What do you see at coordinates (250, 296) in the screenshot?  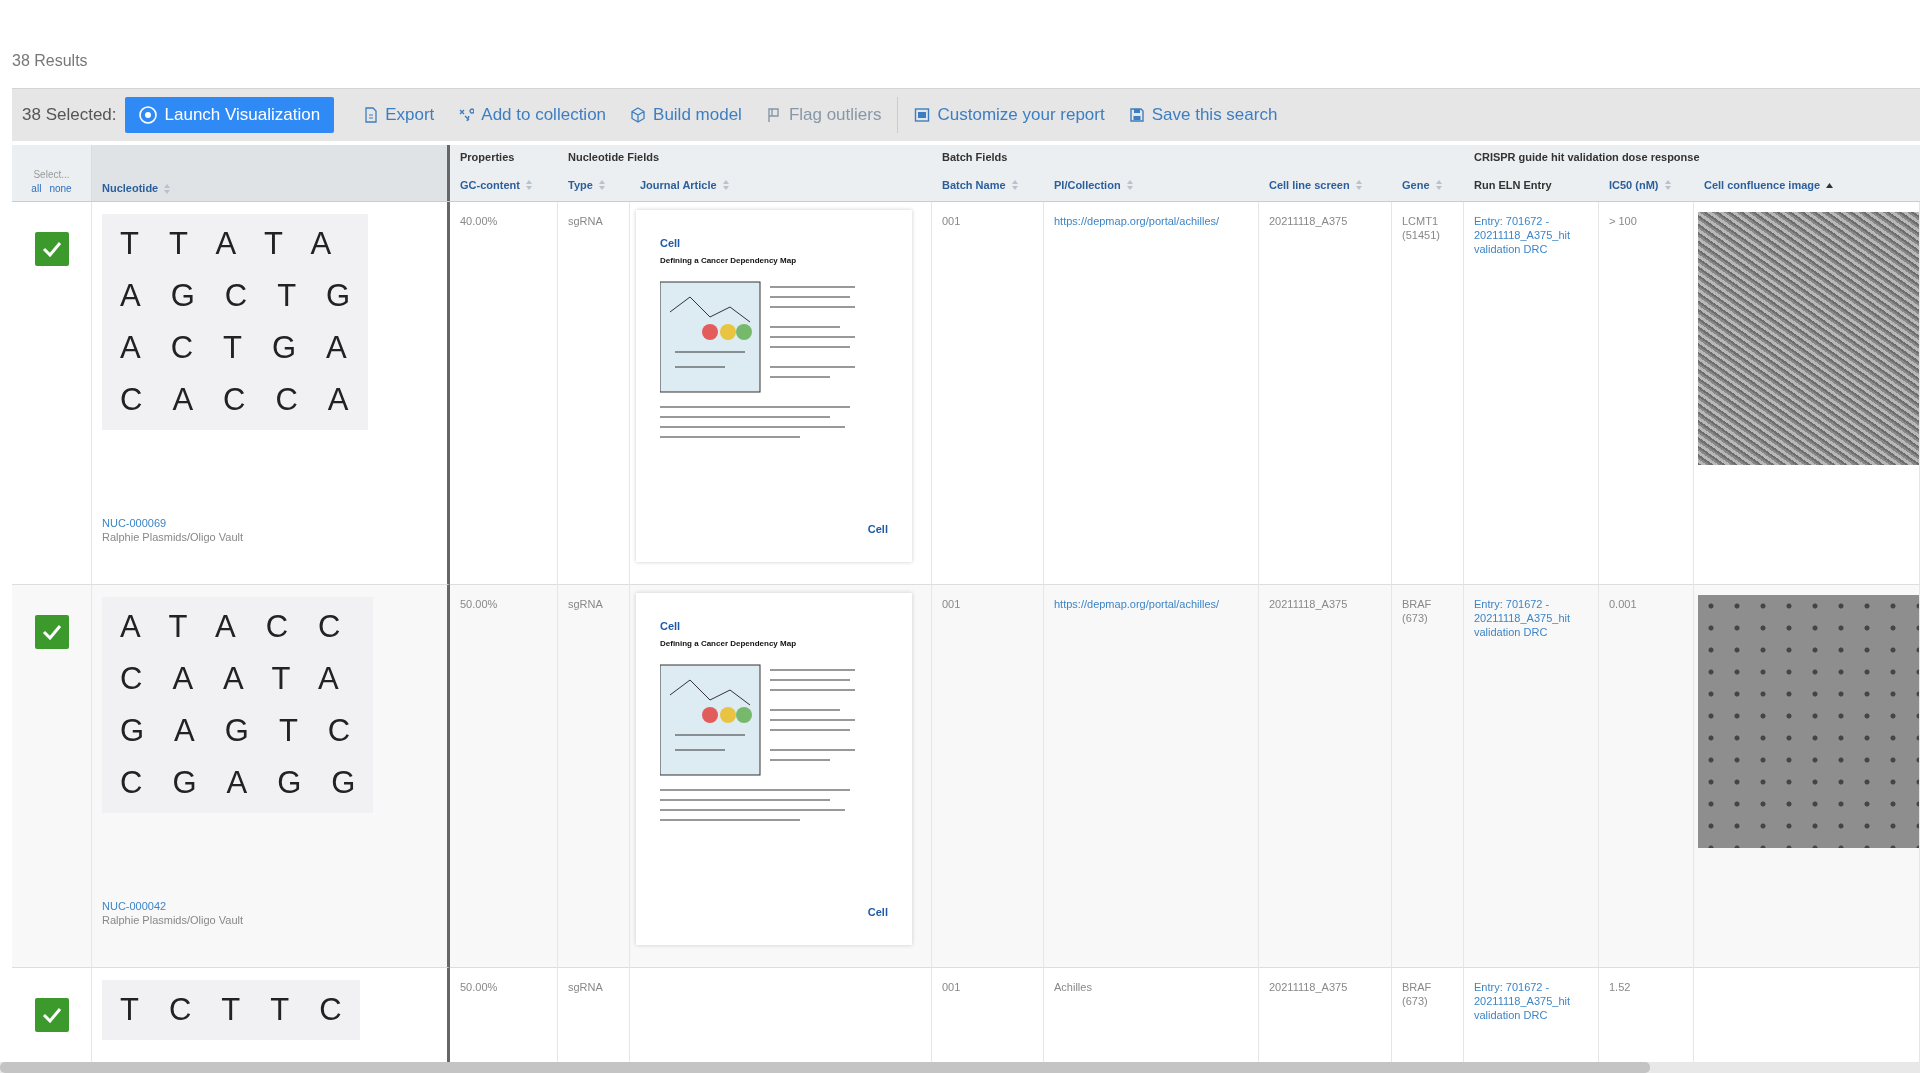 I see `sequence-line: AGCTG` at bounding box center [250, 296].